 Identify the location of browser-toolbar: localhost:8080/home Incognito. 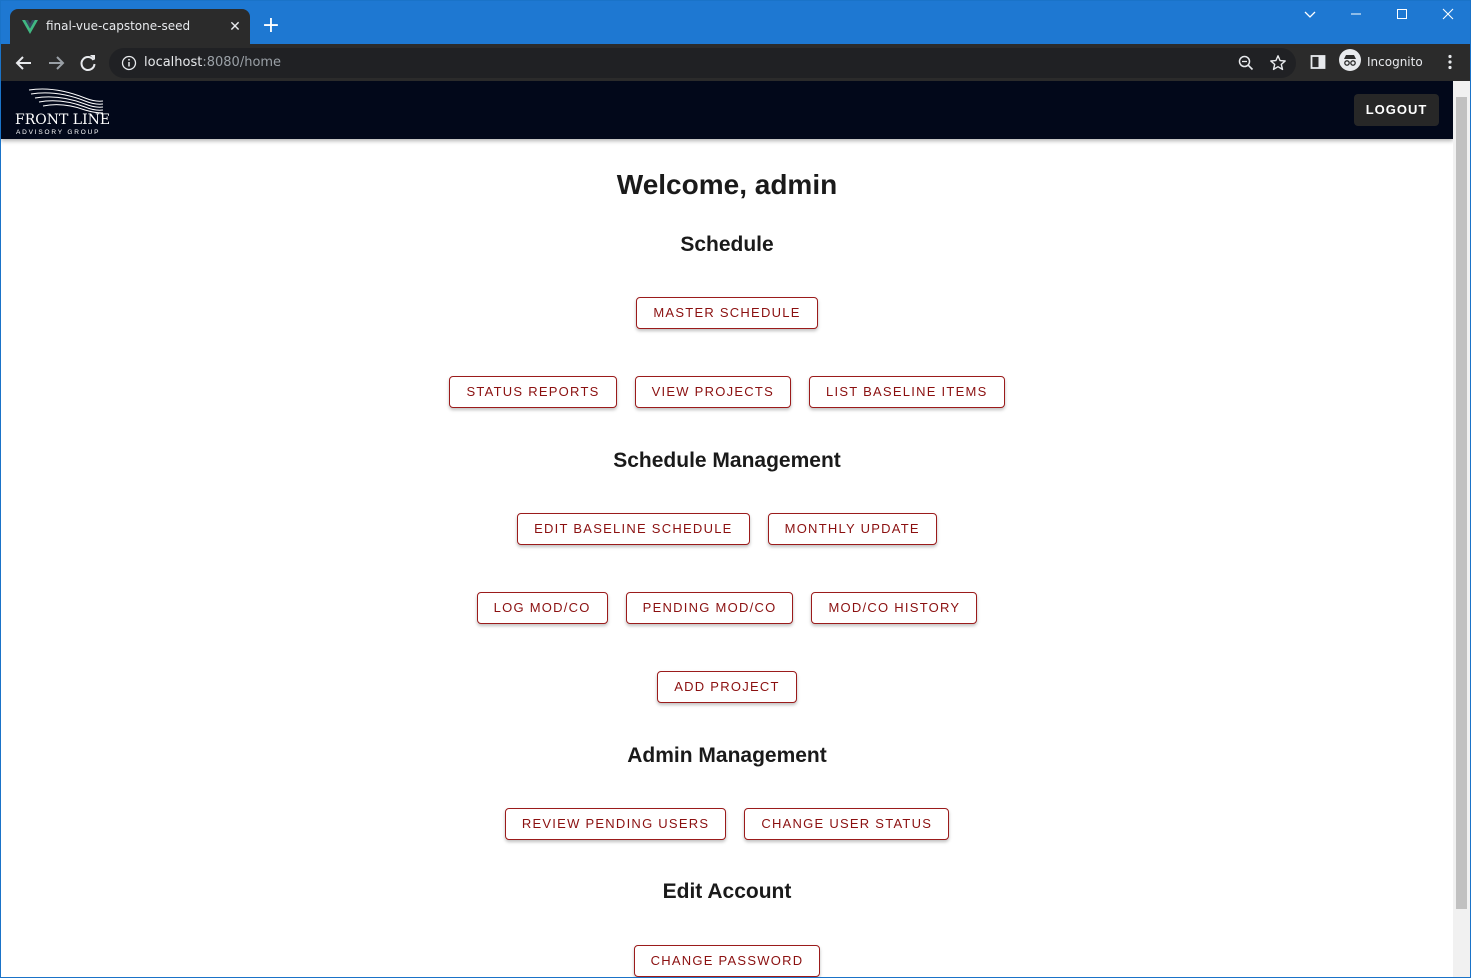
(735, 62).